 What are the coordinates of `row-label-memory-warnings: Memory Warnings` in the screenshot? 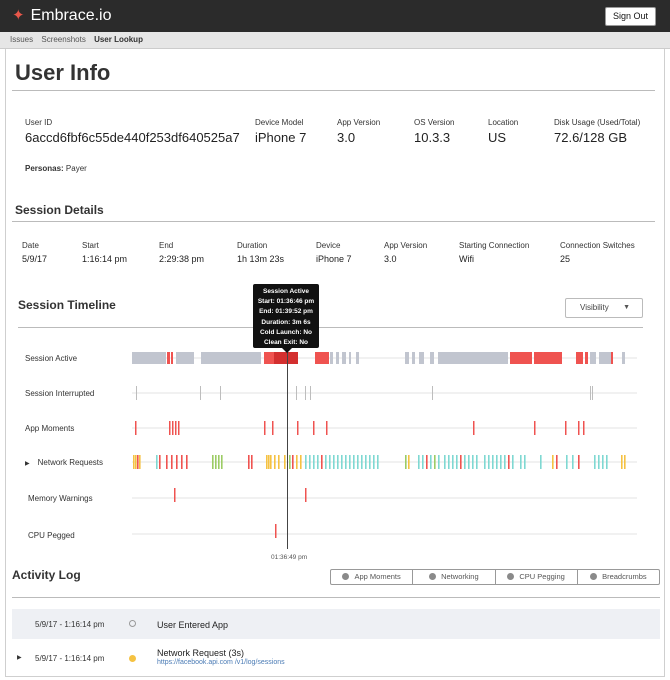 It's located at (60, 498).